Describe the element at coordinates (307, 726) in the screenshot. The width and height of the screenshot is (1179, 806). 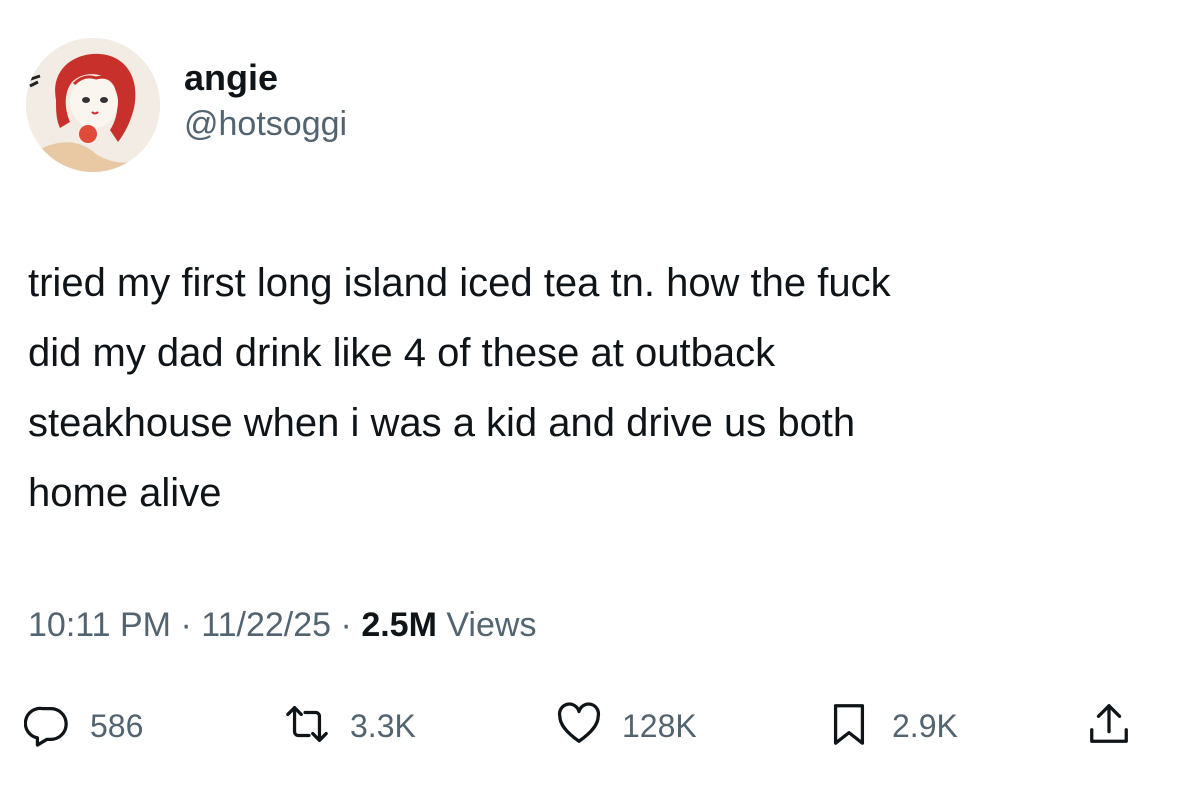
I see `repost-icon` at that location.